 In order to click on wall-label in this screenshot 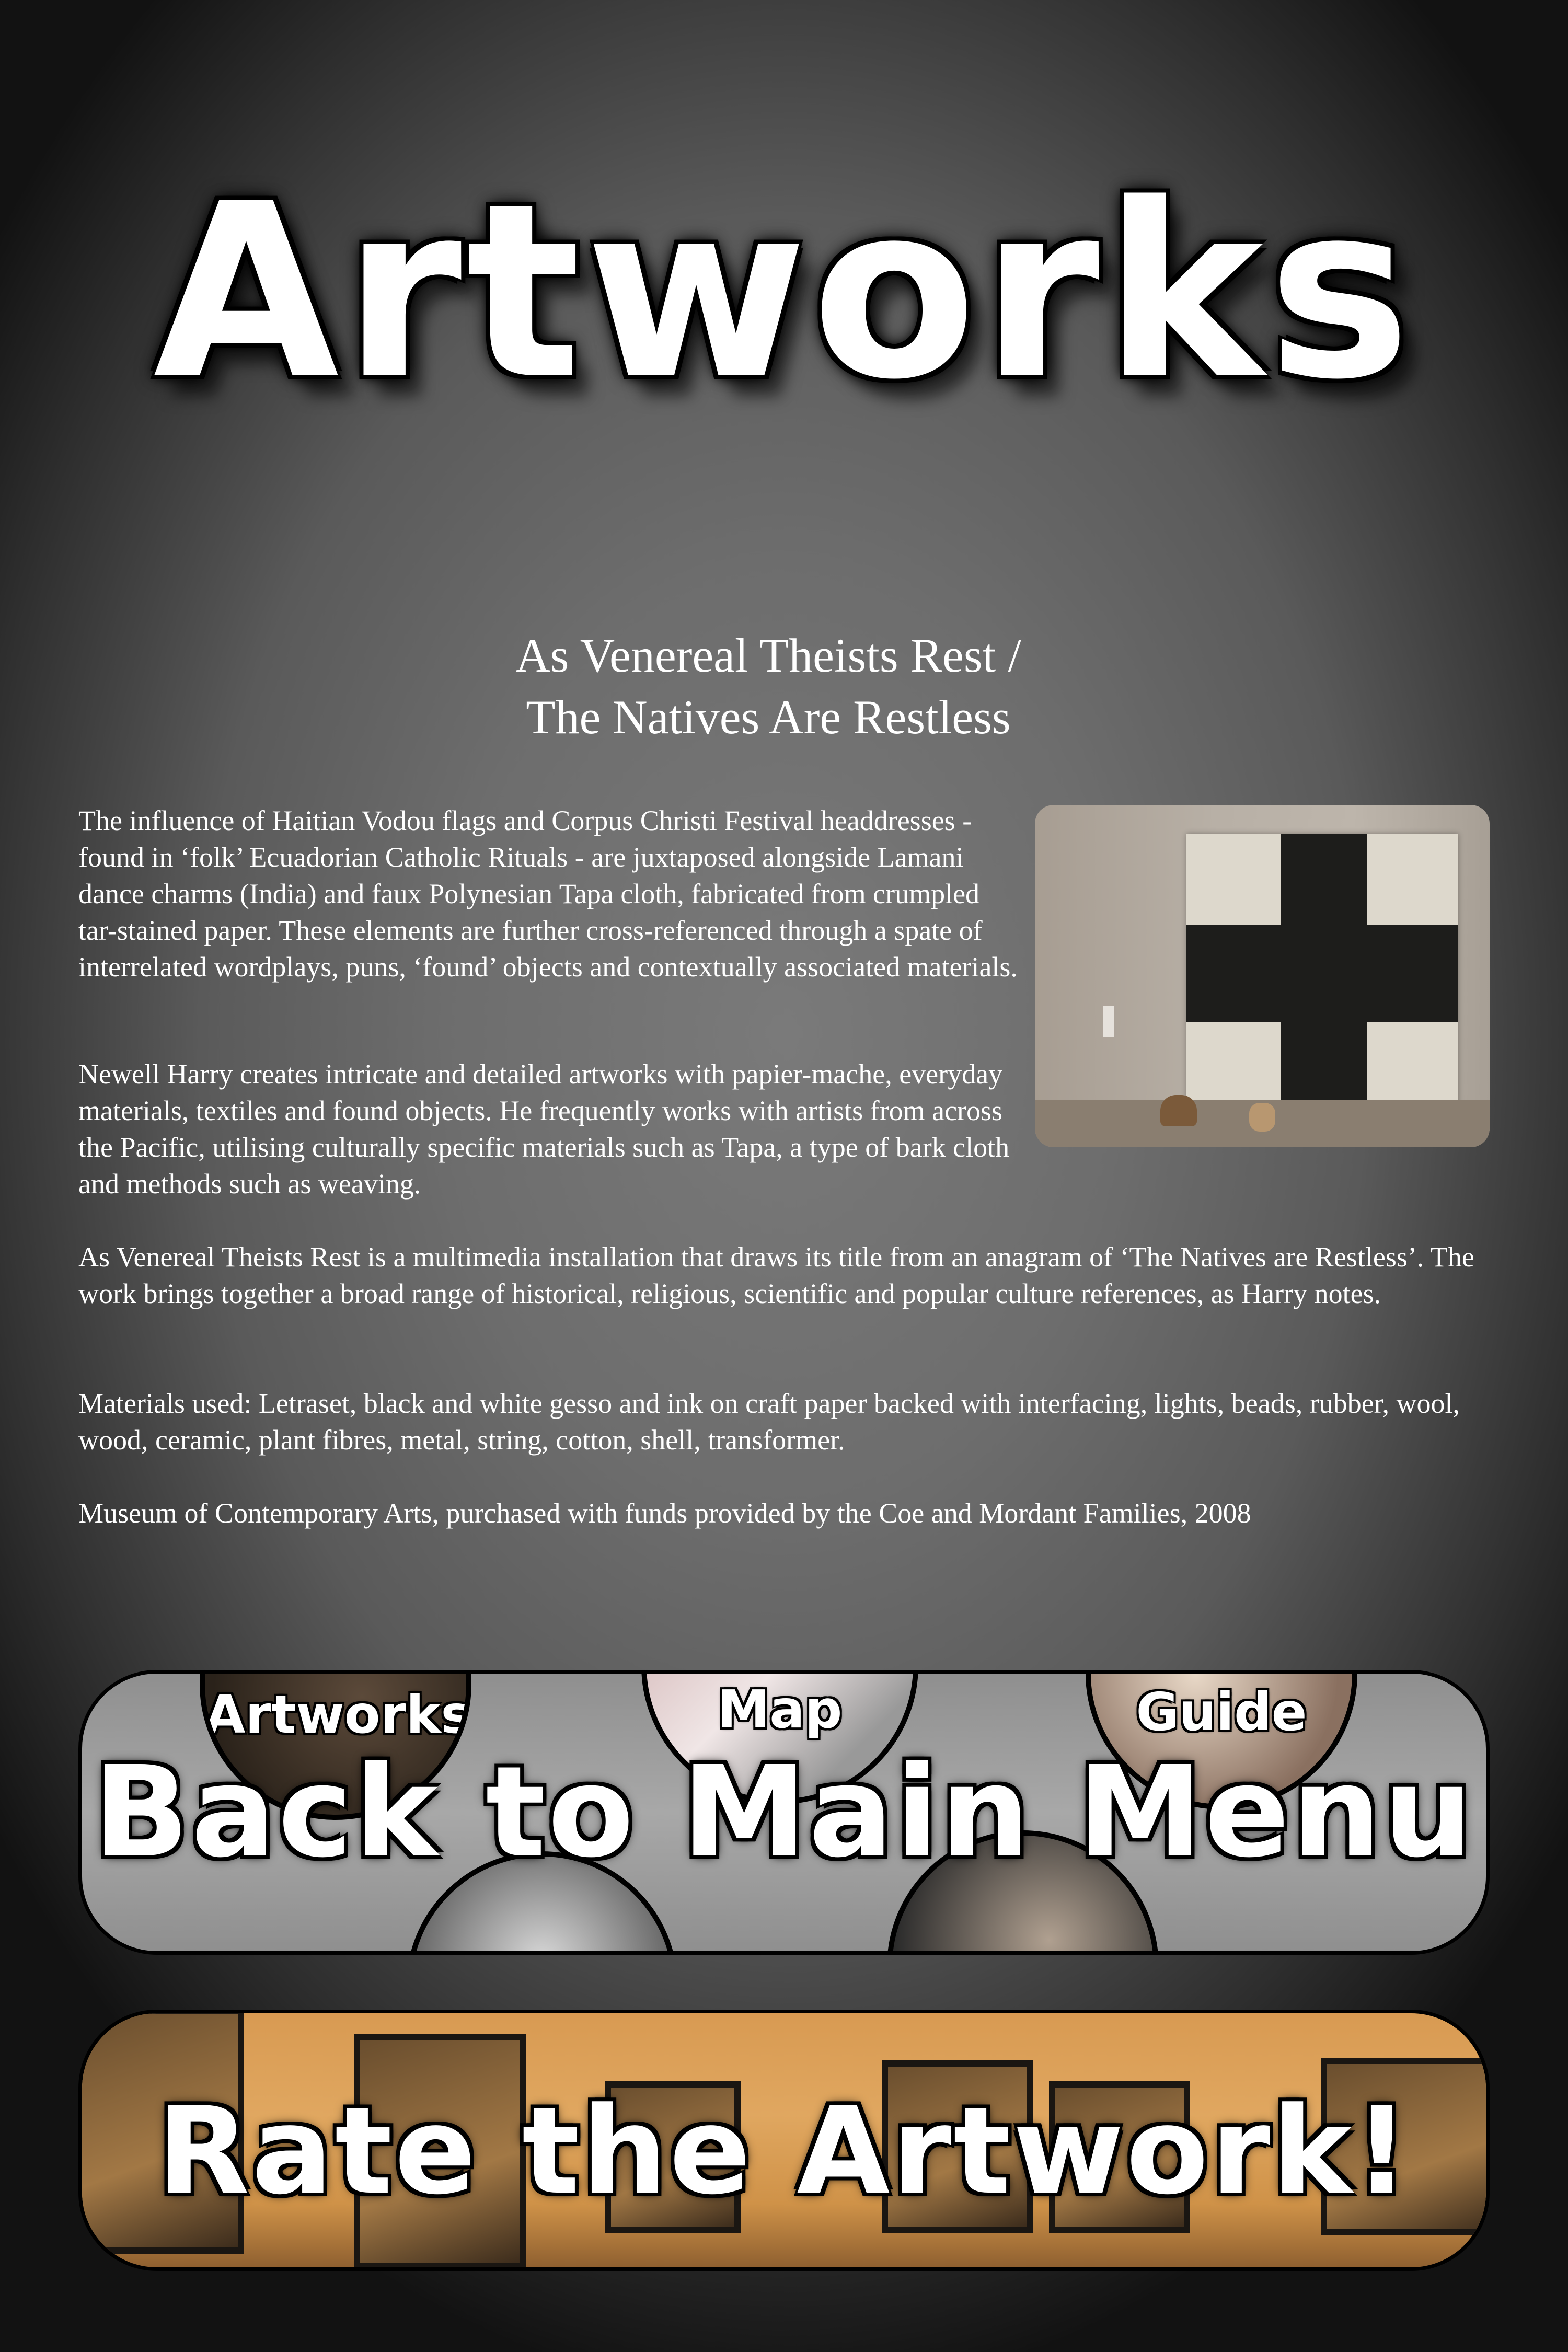, I will do `click(1108, 1021)`.